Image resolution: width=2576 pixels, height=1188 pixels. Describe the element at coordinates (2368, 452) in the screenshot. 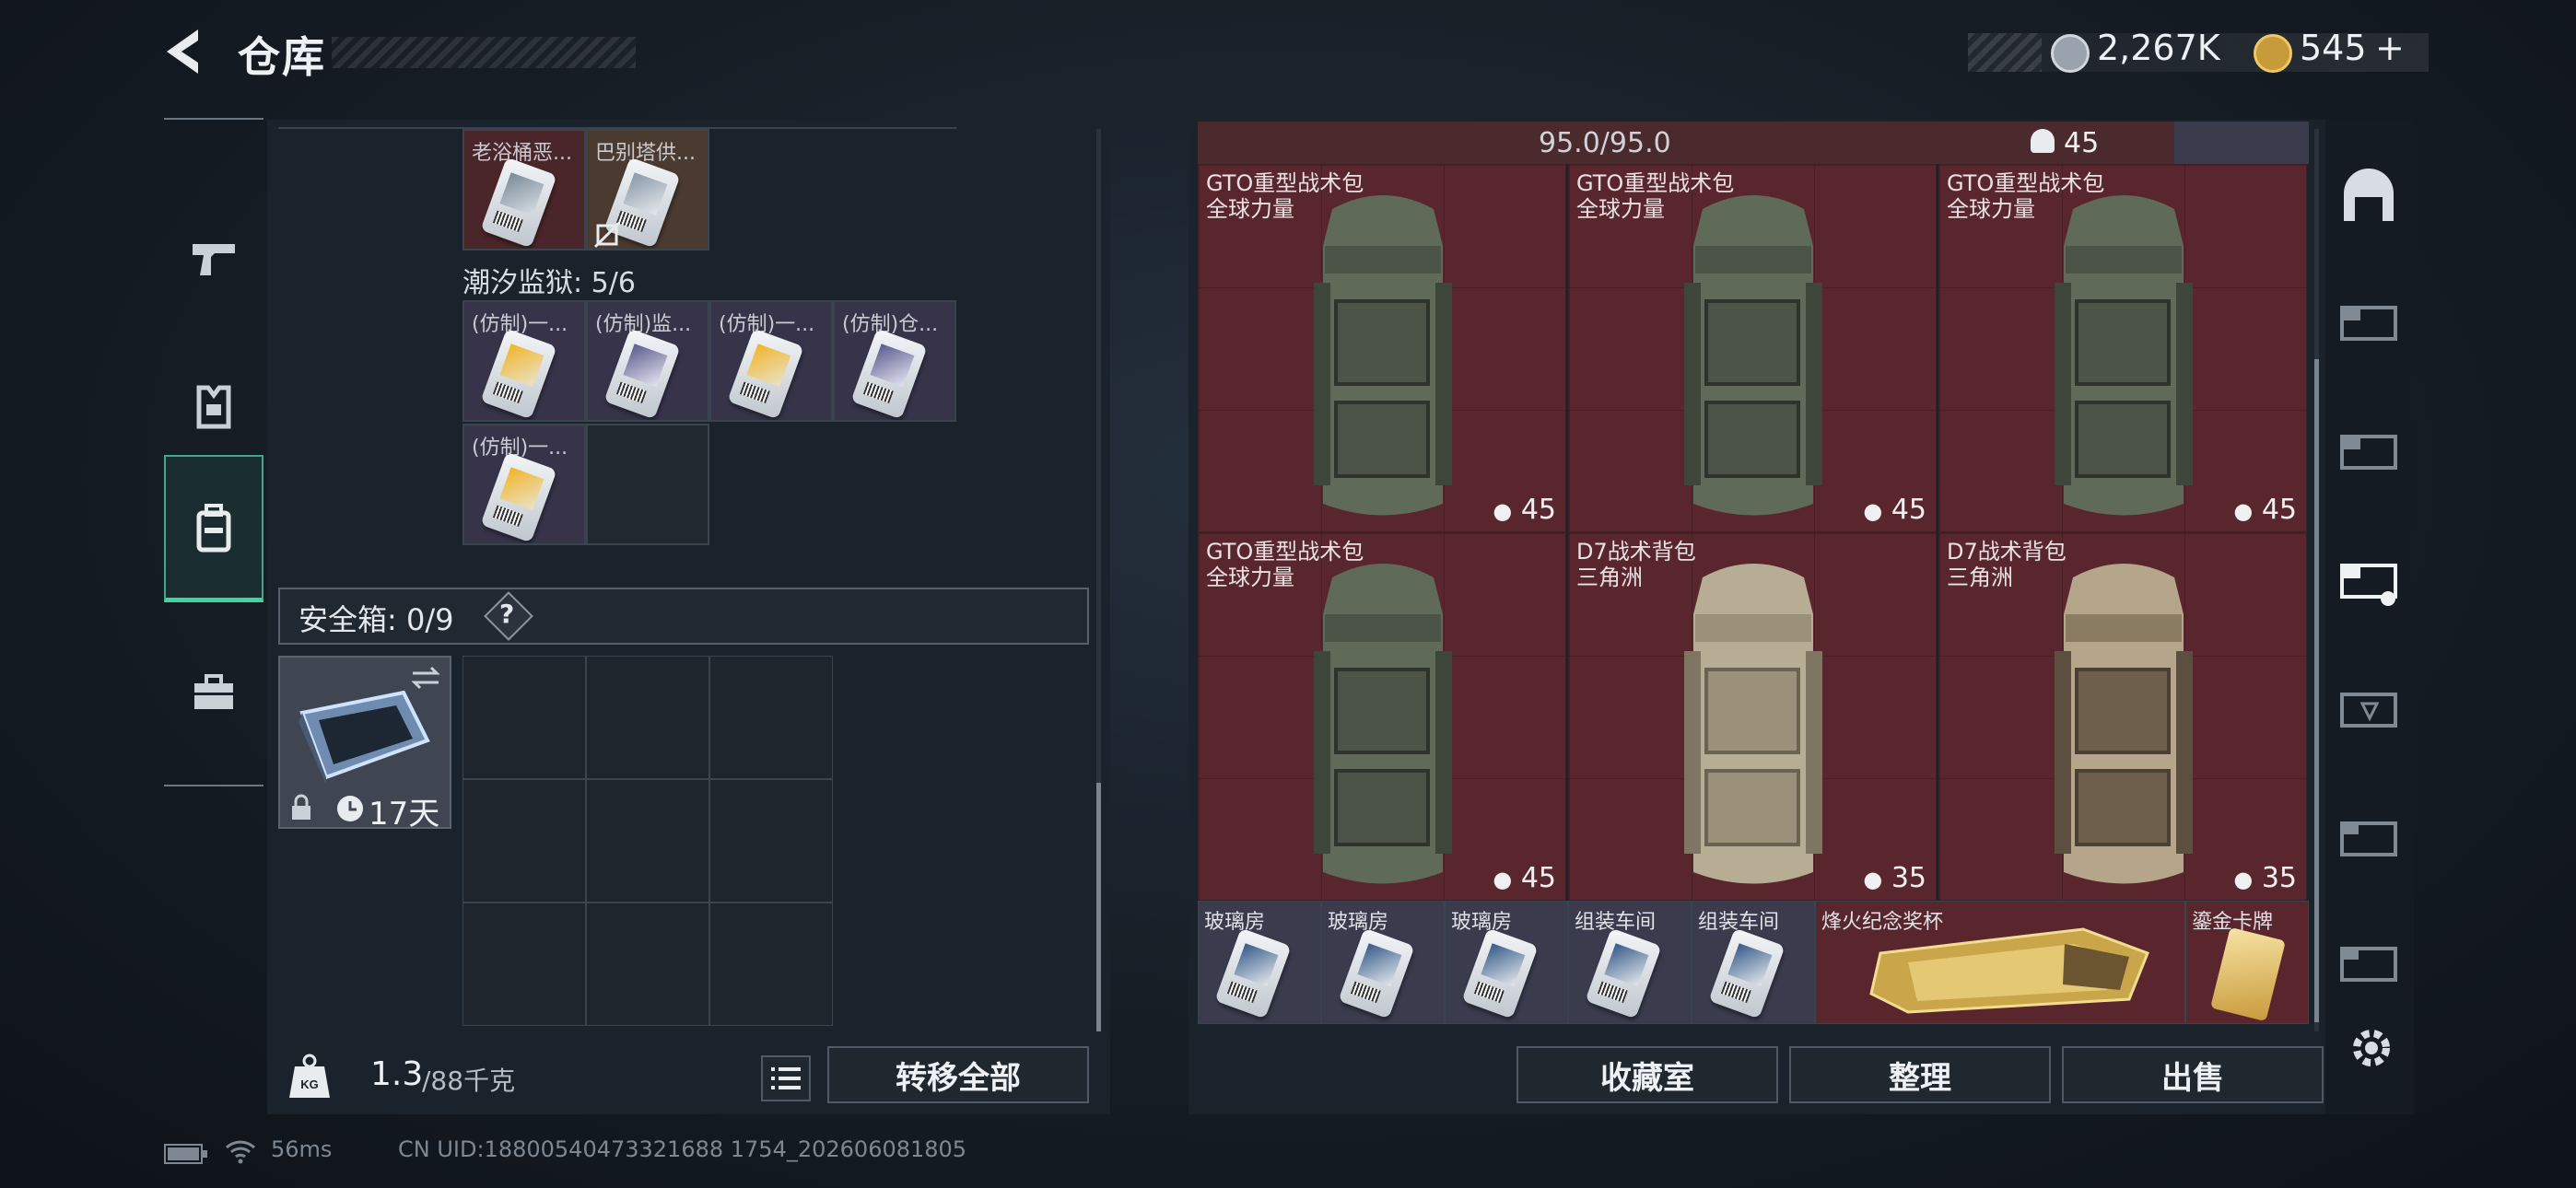

I see `storage-tab-2-icon` at that location.